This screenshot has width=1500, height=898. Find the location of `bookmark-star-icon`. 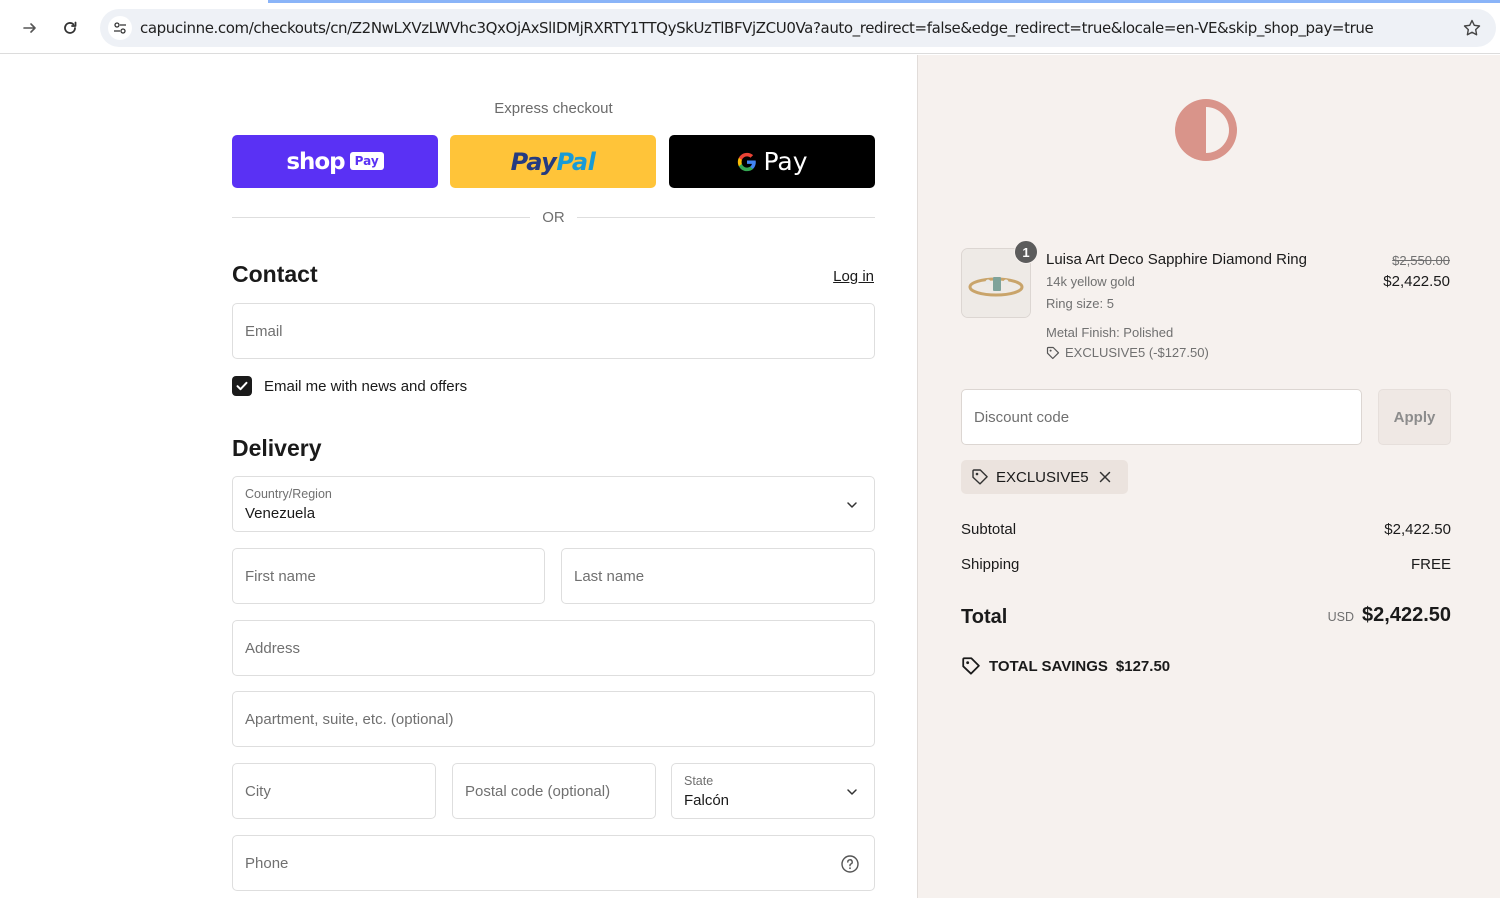

bookmark-star-icon is located at coordinates (1472, 28).